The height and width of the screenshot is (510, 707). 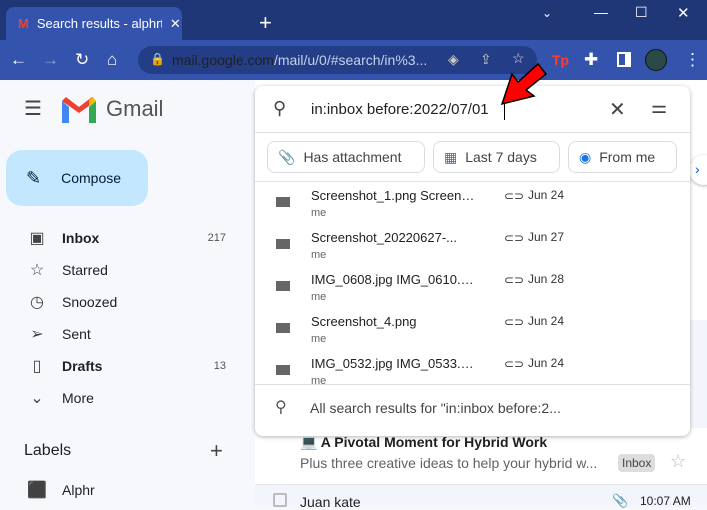 I want to click on sidebar-item-label: Snoozed, so click(x=90, y=302).